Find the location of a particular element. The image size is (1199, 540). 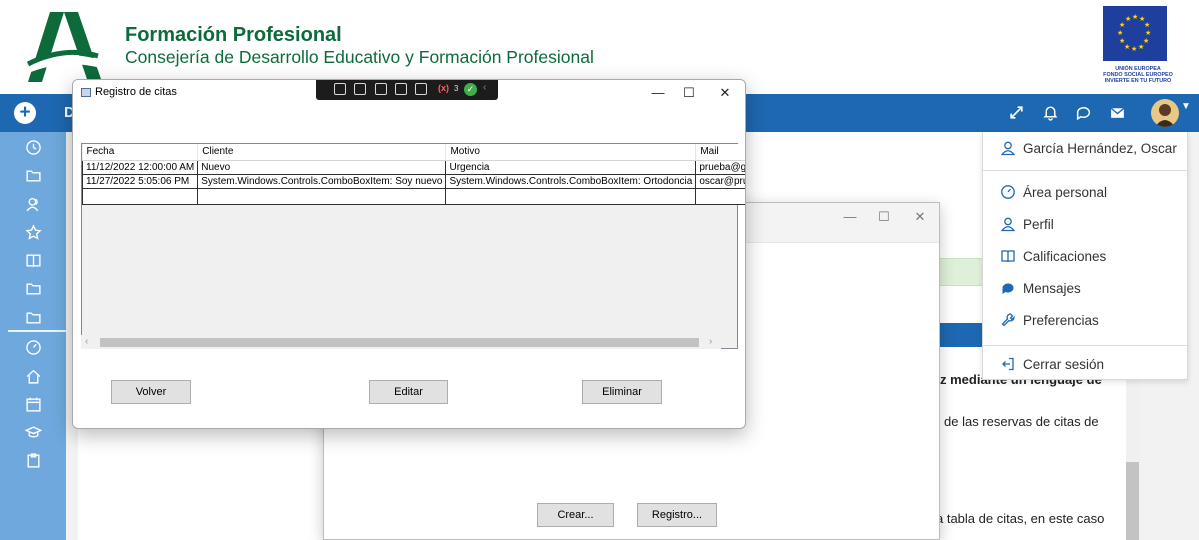

eliminar-button: Eliminar is located at coordinates (622, 392).